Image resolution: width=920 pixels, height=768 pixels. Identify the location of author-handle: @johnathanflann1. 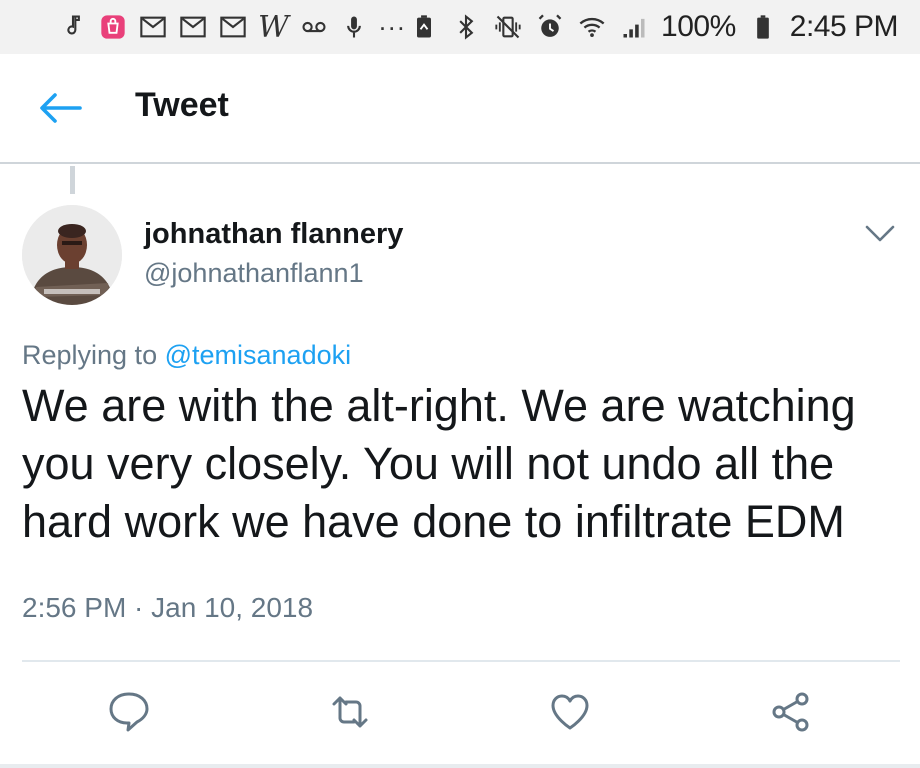
(254, 273).